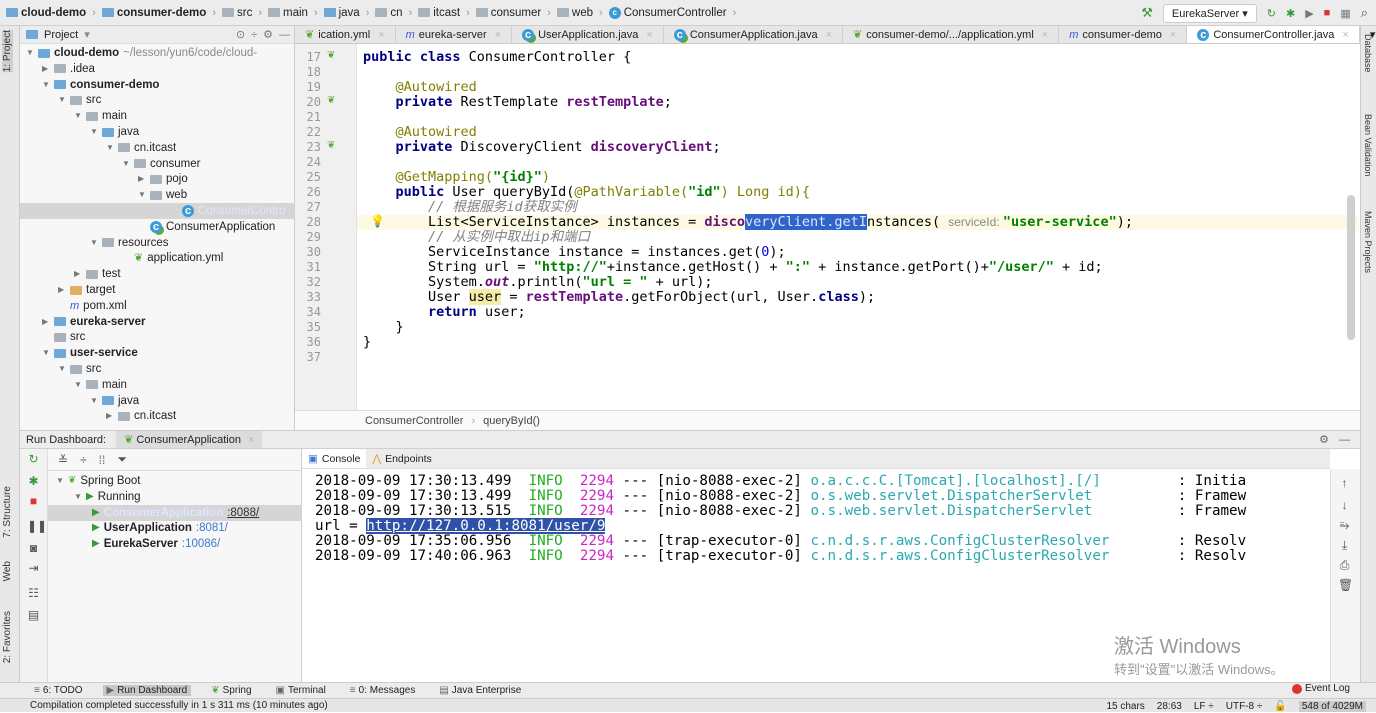 The image size is (1376, 713). I want to click on tree-item: m pom.xml, so click(73, 306).